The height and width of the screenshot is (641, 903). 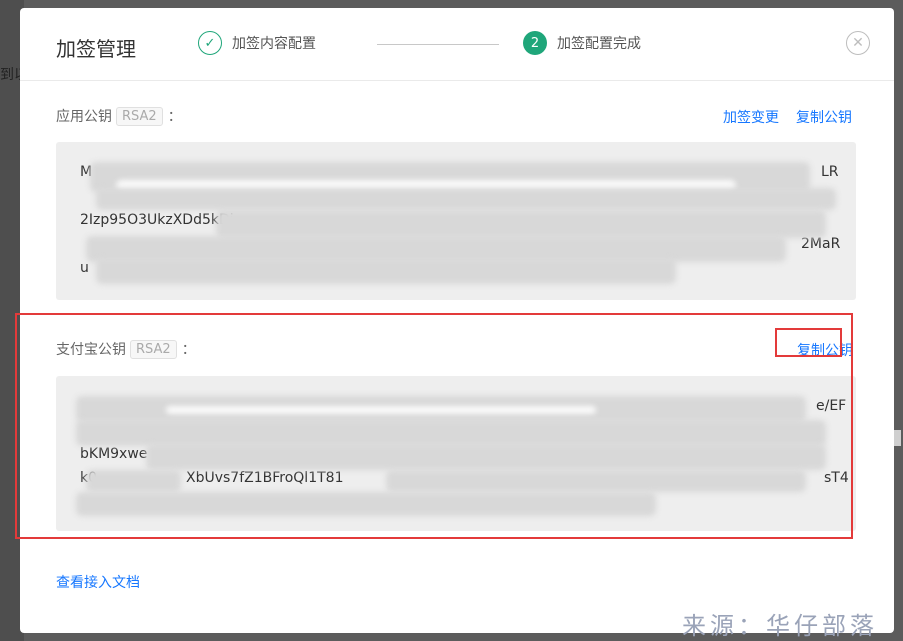 What do you see at coordinates (438, 44) in the screenshot?
I see `step-connector` at bounding box center [438, 44].